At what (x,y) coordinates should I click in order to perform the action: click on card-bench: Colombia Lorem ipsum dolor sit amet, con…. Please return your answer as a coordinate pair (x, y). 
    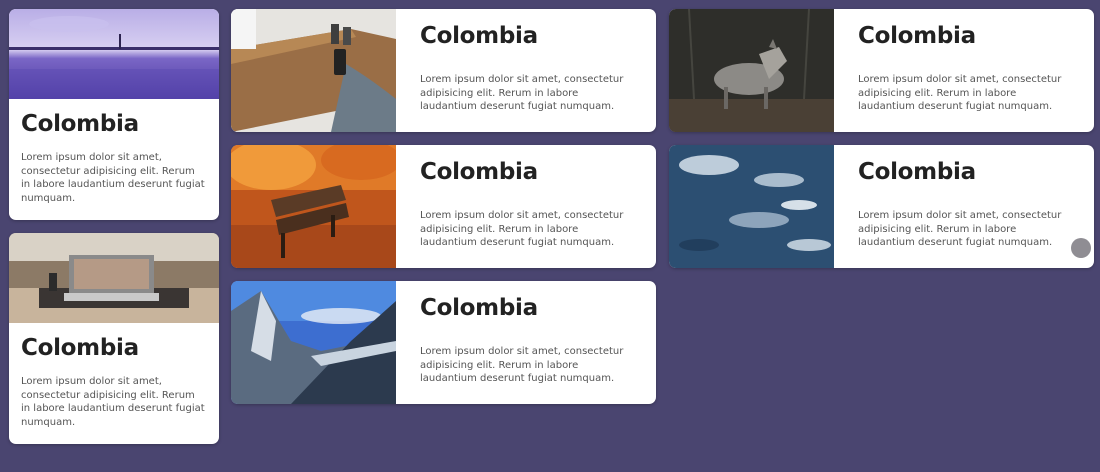
    Looking at the image, I should click on (443, 206).